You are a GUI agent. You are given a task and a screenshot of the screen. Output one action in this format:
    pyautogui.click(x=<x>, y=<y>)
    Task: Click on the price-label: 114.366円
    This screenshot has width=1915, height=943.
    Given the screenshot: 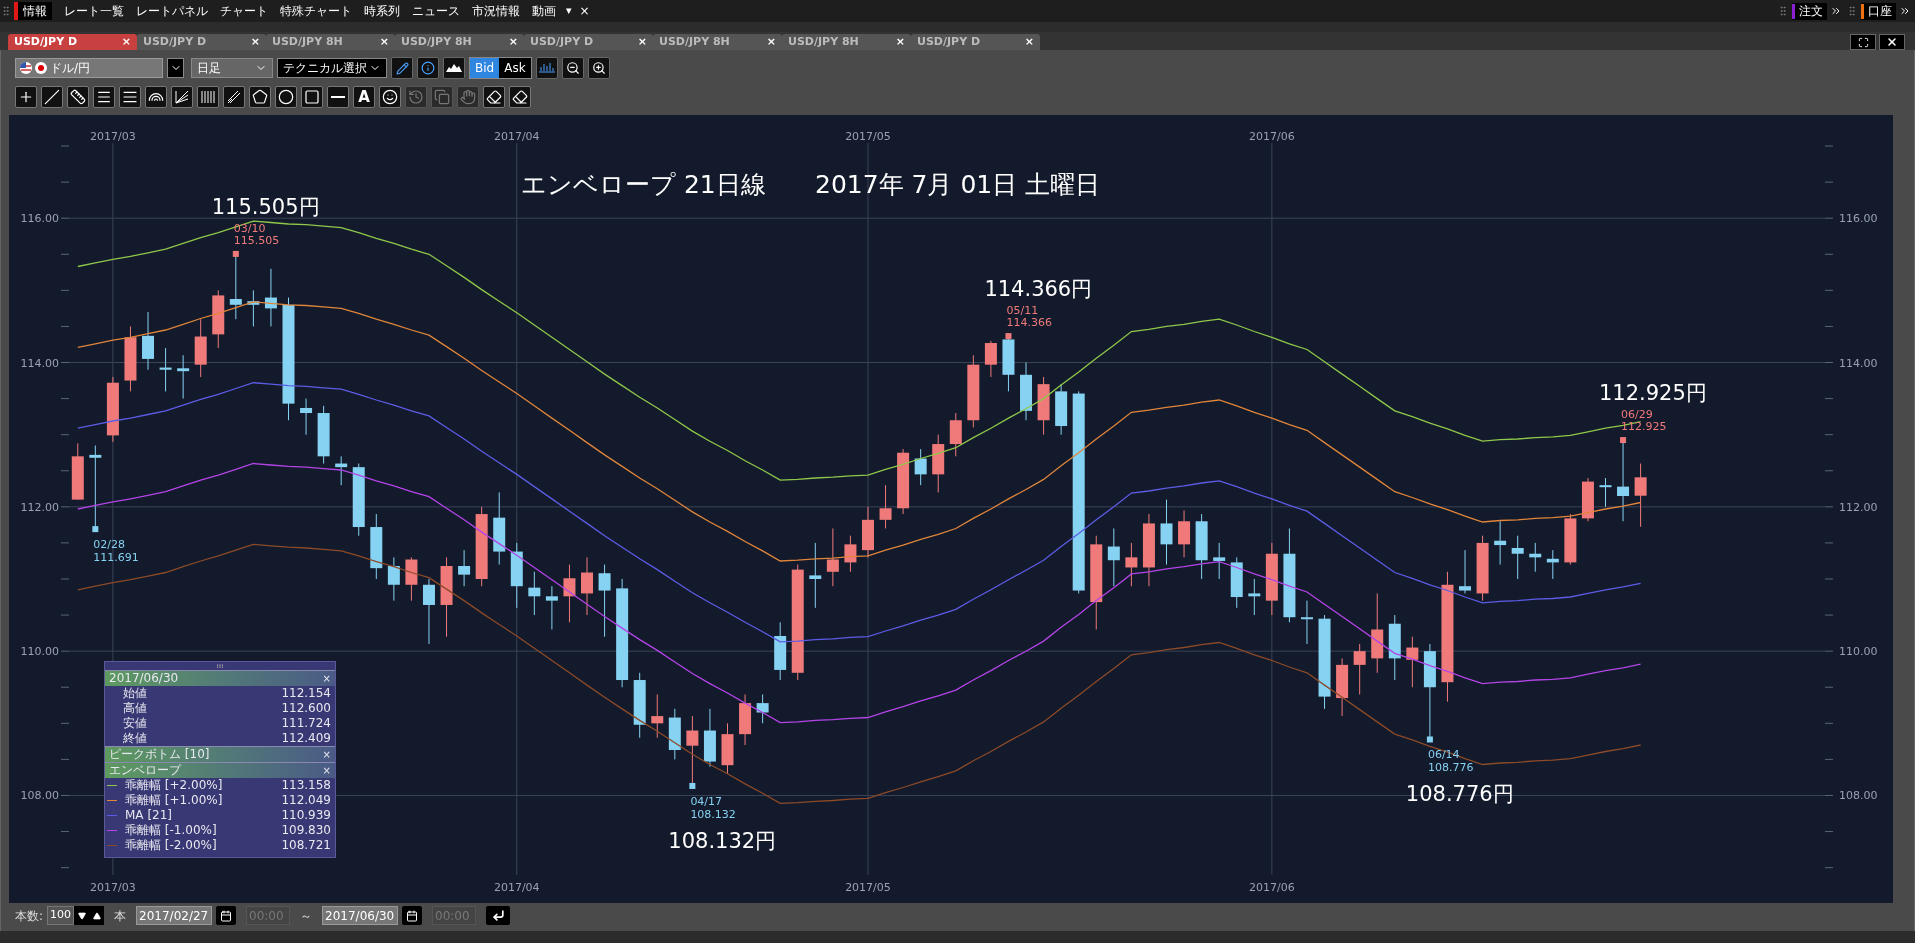 What is the action you would take?
    pyautogui.click(x=1038, y=289)
    